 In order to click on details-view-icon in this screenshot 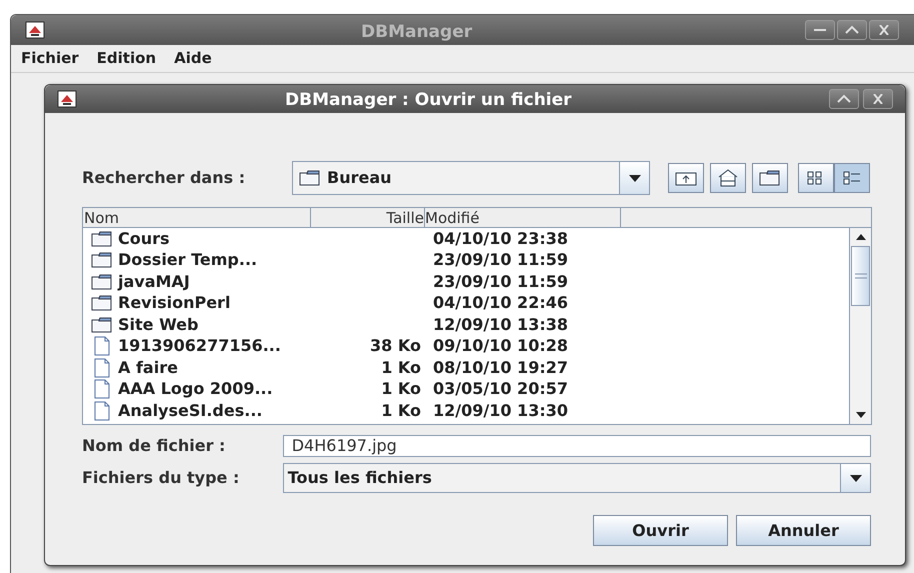, I will do `click(852, 178)`.